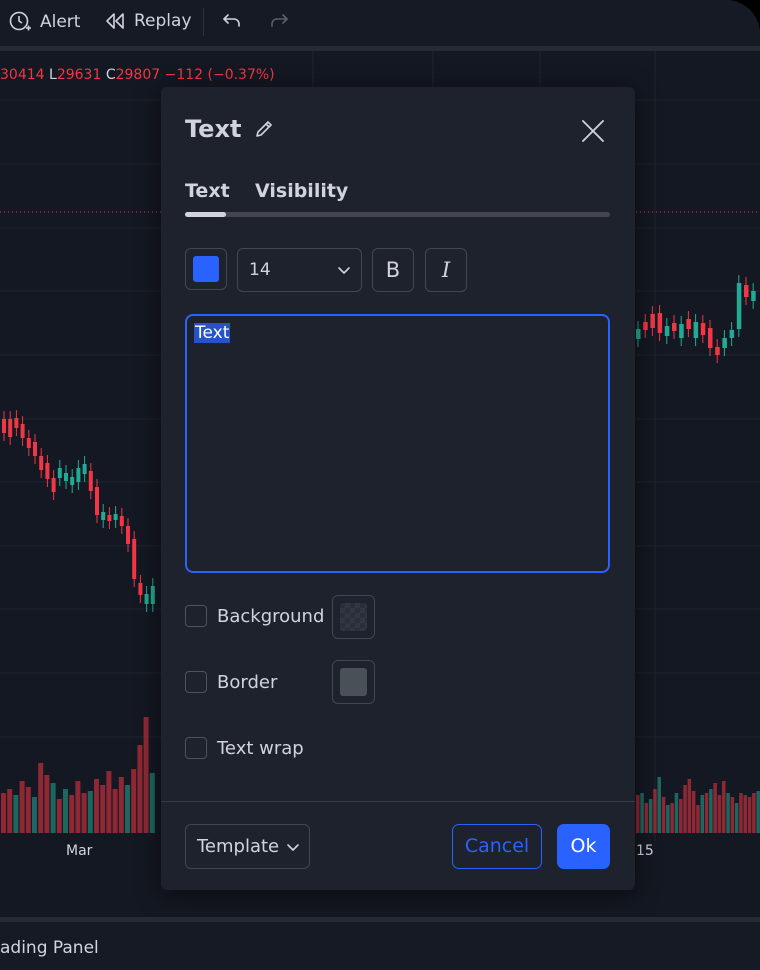  I want to click on dialog-title: Text, so click(213, 129).